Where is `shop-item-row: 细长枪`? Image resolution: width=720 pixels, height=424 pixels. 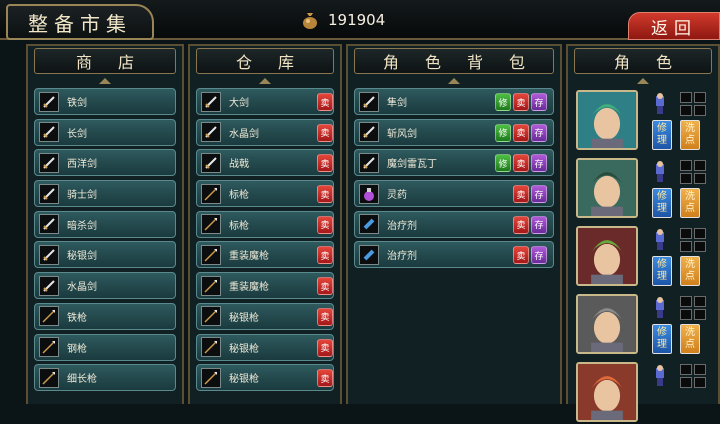 shop-item-row: 细长枪 is located at coordinates (105, 378).